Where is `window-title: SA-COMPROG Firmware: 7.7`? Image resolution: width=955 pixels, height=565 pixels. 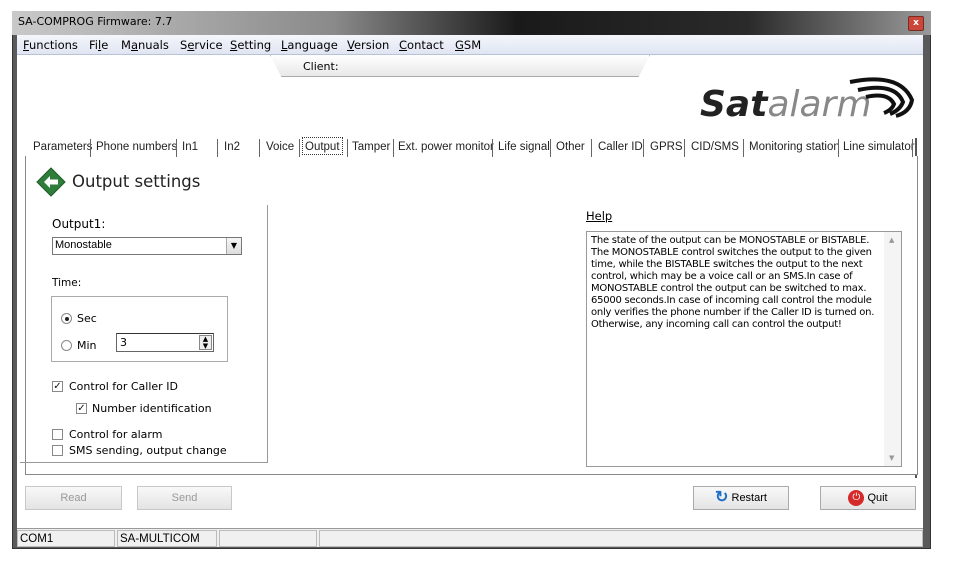 window-title: SA-COMPROG Firmware: 7.7 is located at coordinates (95, 21).